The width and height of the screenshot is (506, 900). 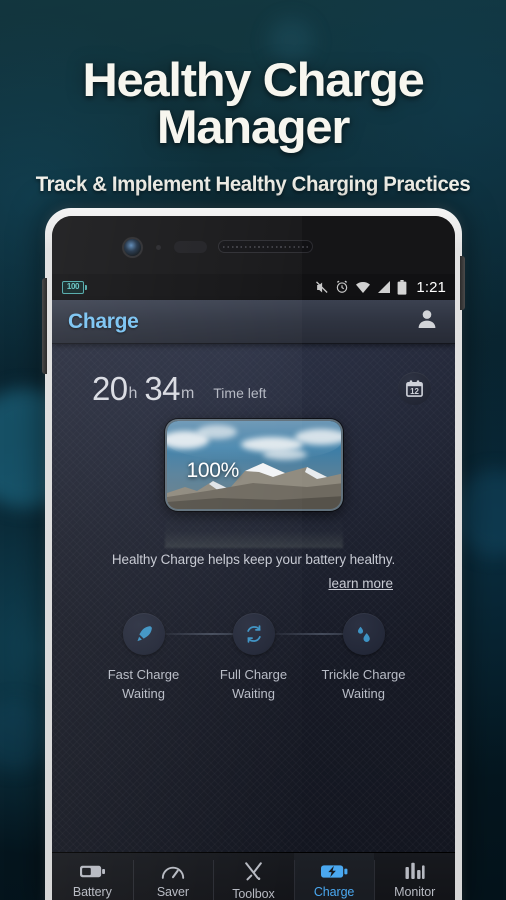 I want to click on droplet-icon, so click(x=363, y=634).